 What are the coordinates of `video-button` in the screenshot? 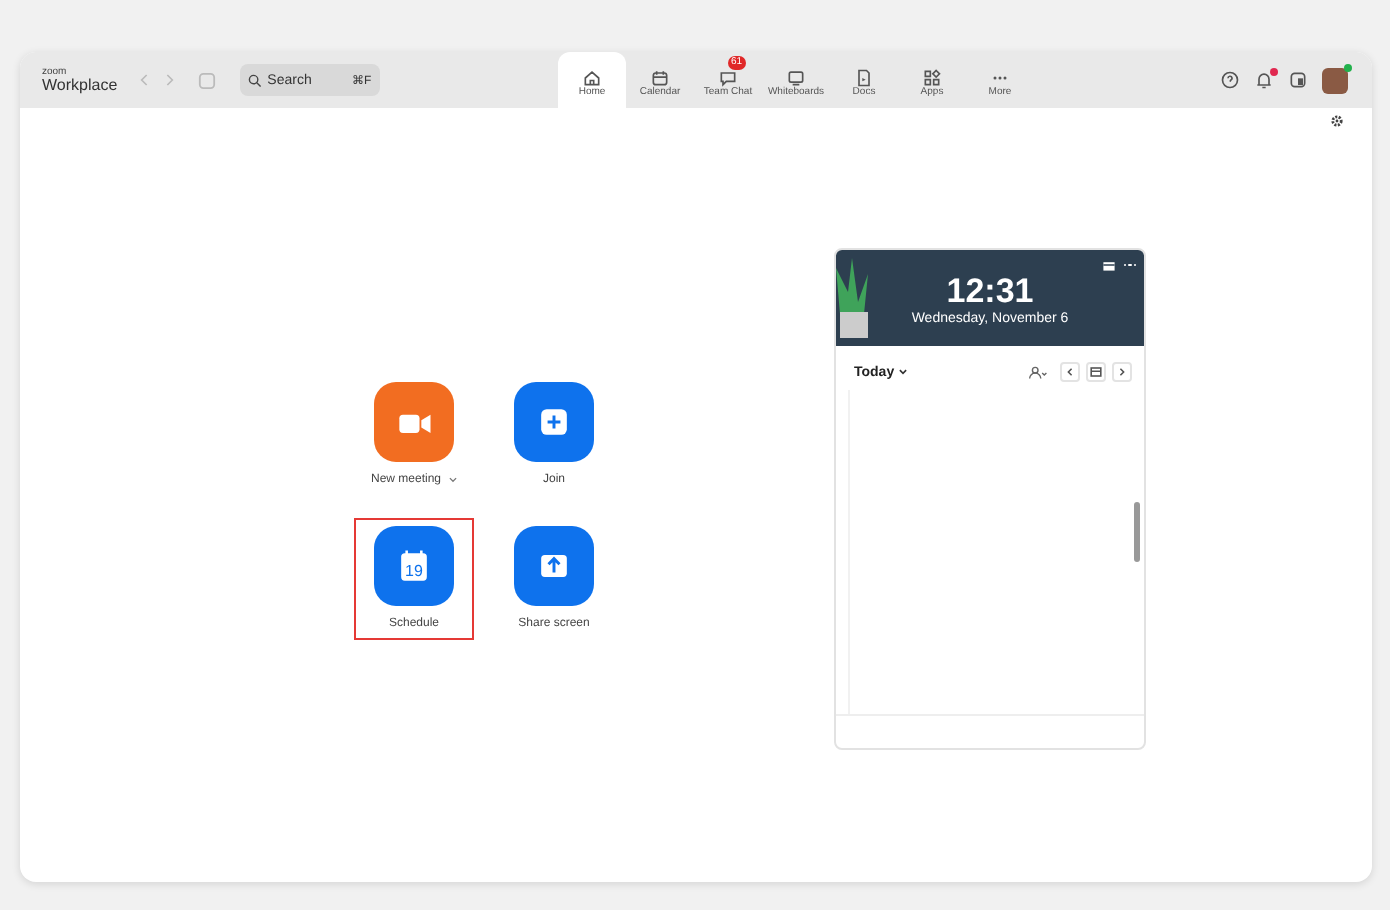 It's located at (414, 422).